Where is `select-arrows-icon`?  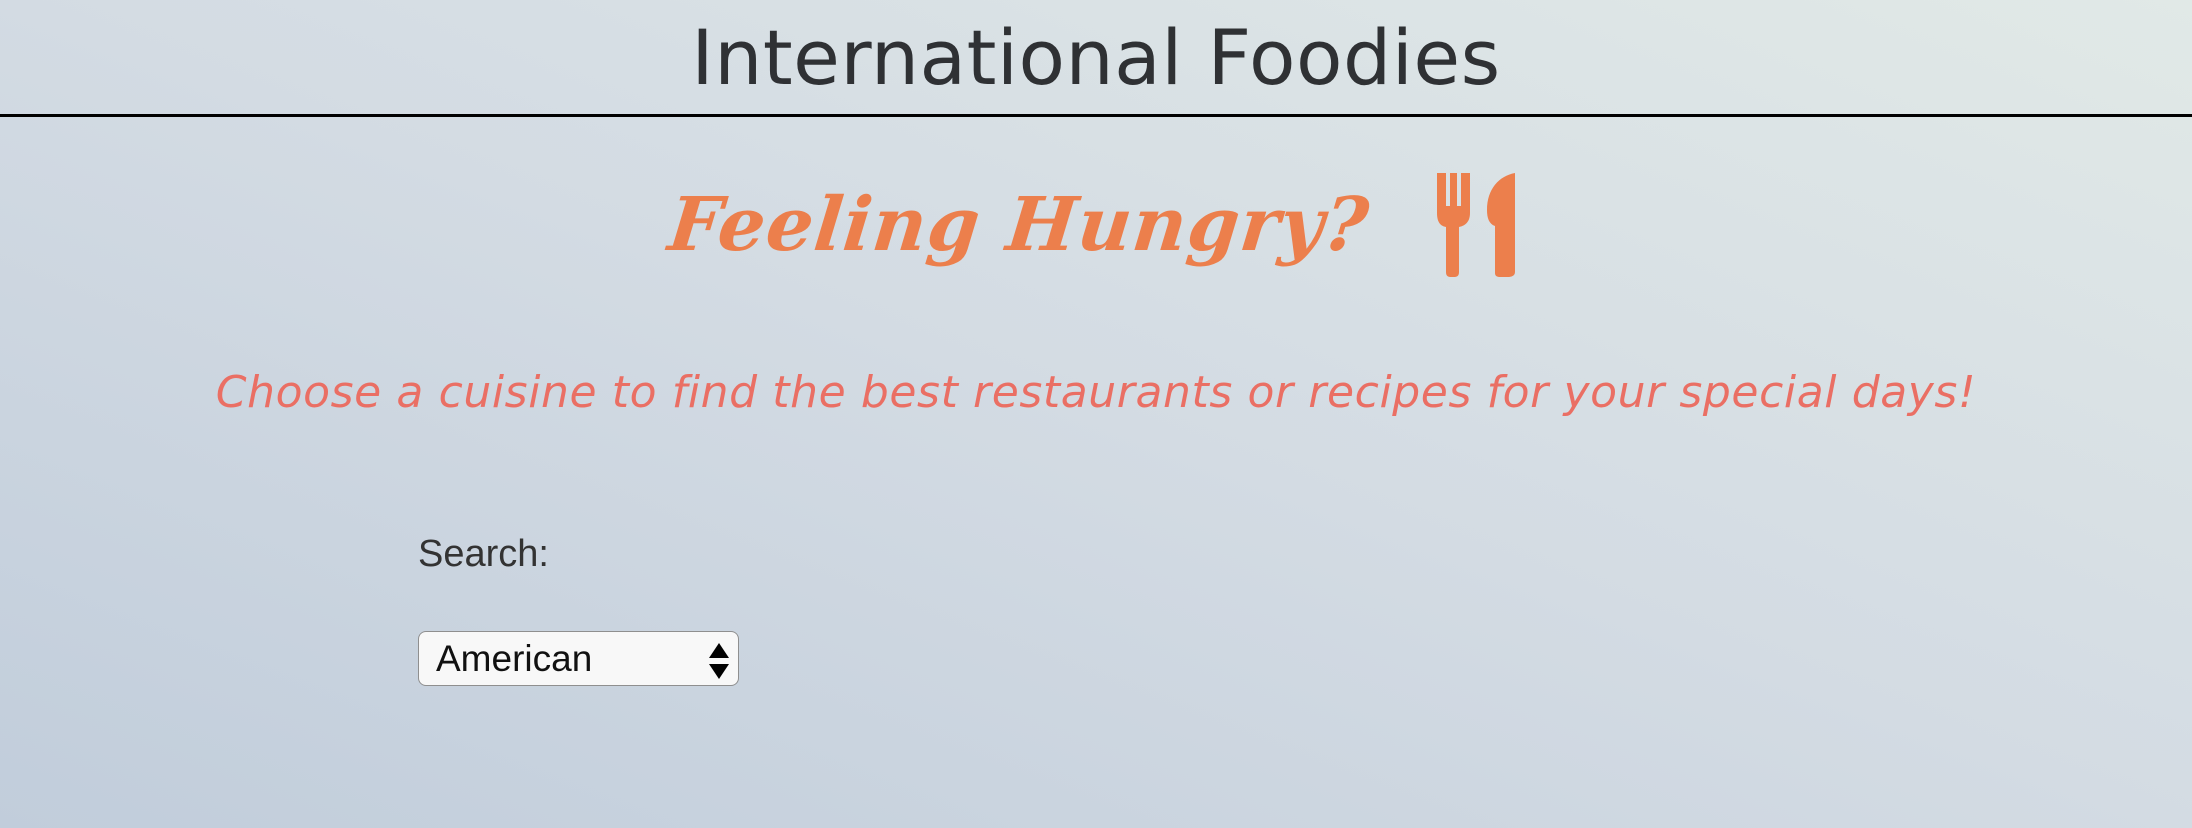
select-arrows-icon is located at coordinates (719, 661).